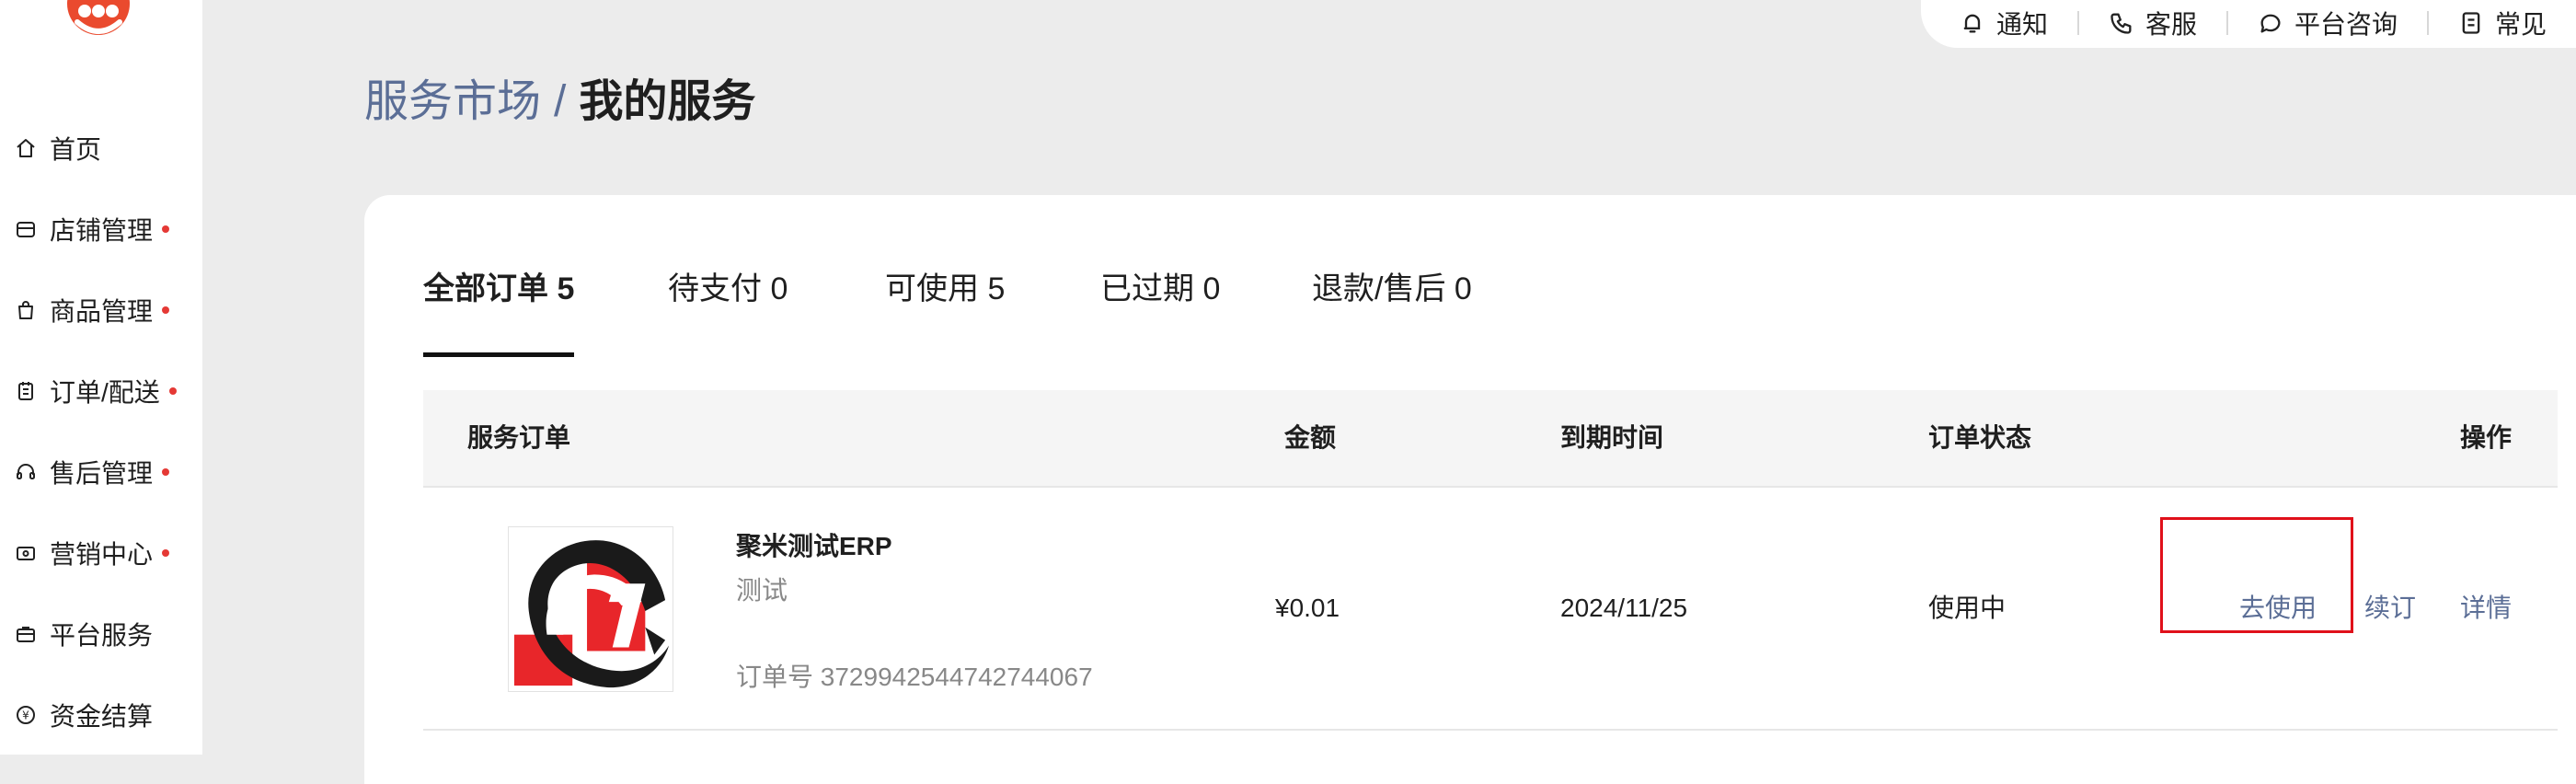  I want to click on column-header-amount: 金额, so click(1310, 437).